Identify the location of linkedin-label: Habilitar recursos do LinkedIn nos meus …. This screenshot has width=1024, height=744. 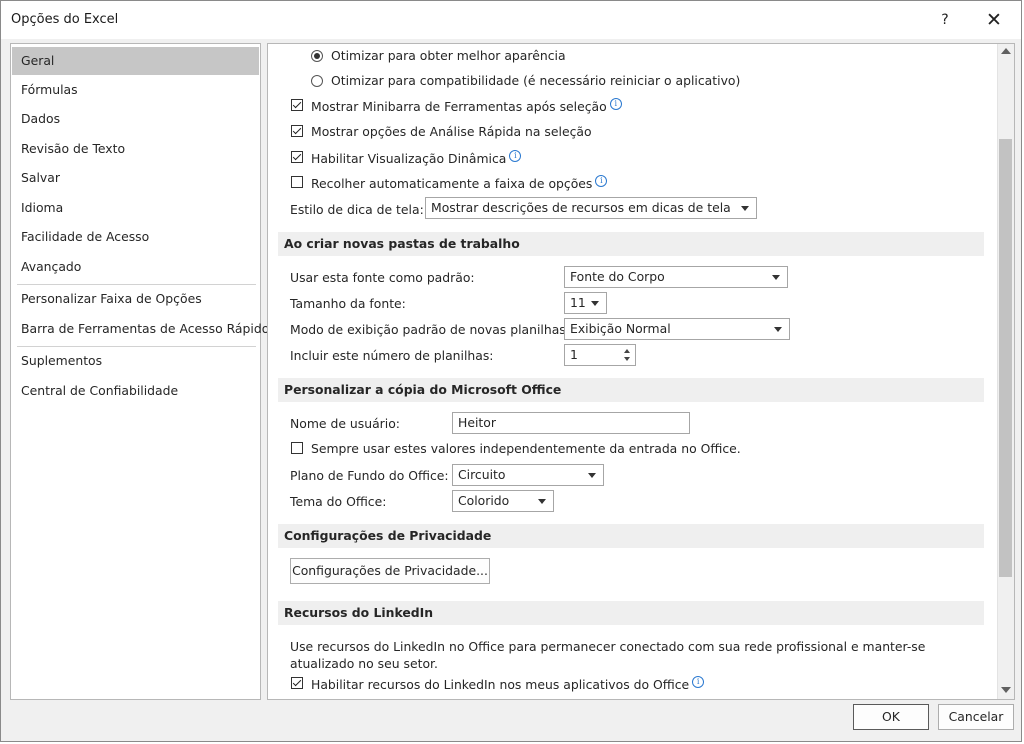
(500, 684).